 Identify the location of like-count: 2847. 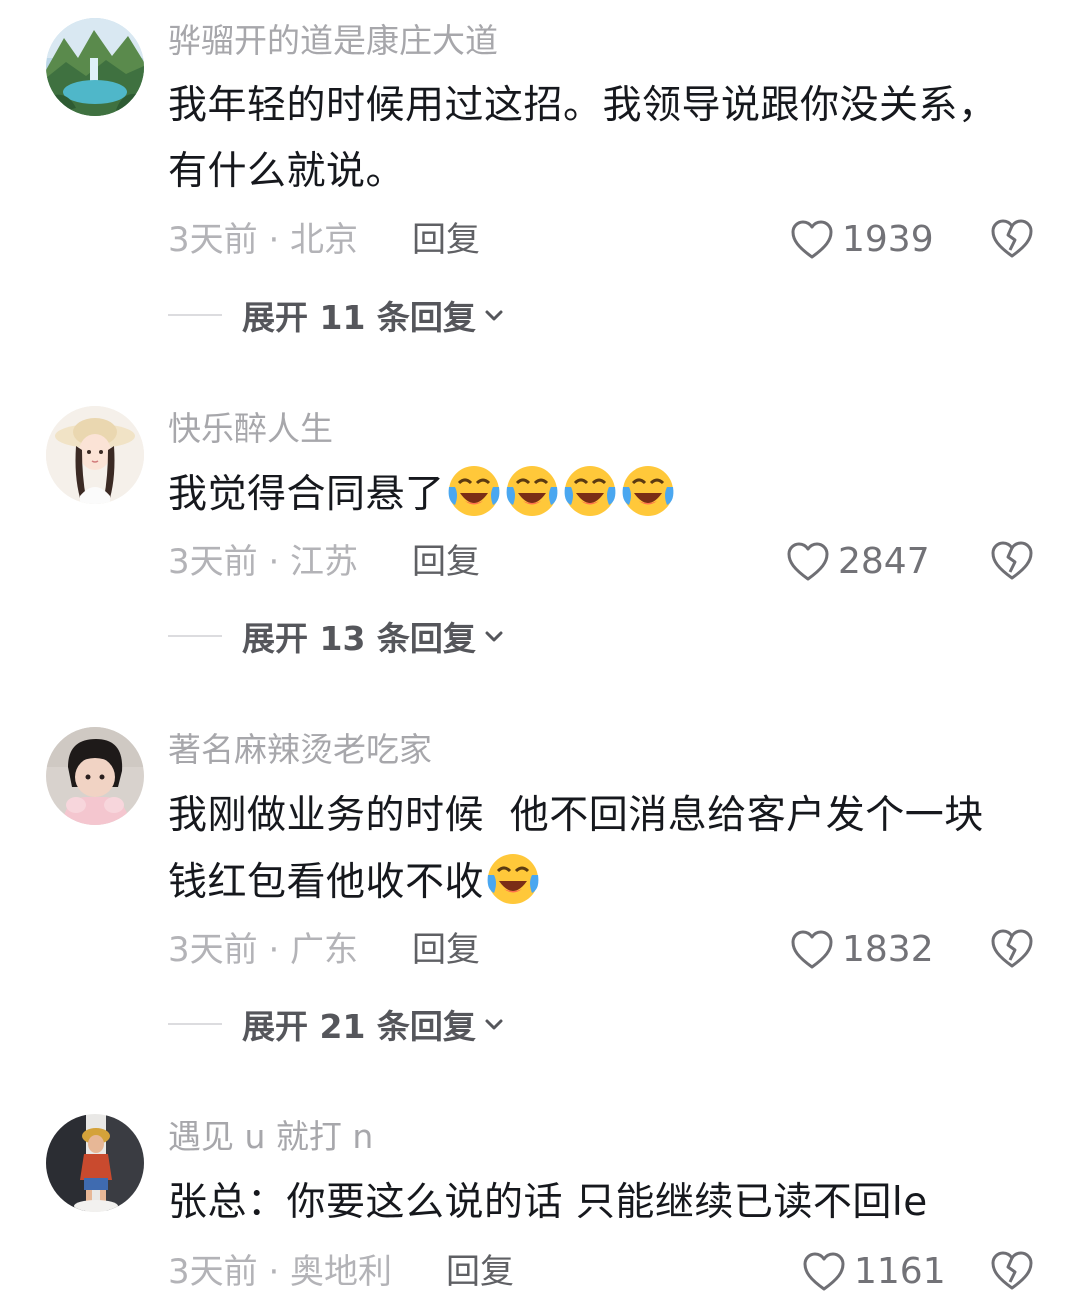
(884, 561).